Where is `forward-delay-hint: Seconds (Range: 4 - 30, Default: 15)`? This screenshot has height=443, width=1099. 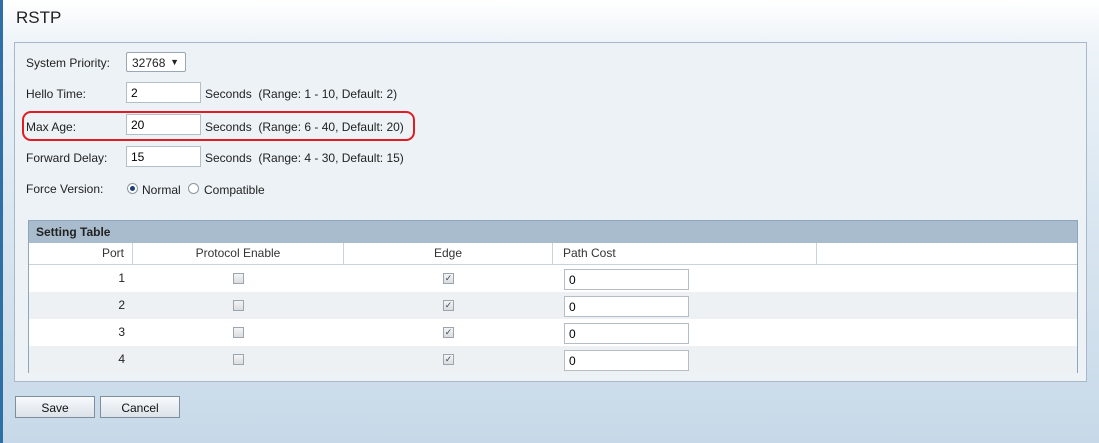
forward-delay-hint: Seconds (Range: 4 - 30, Default: 15) is located at coordinates (304, 158).